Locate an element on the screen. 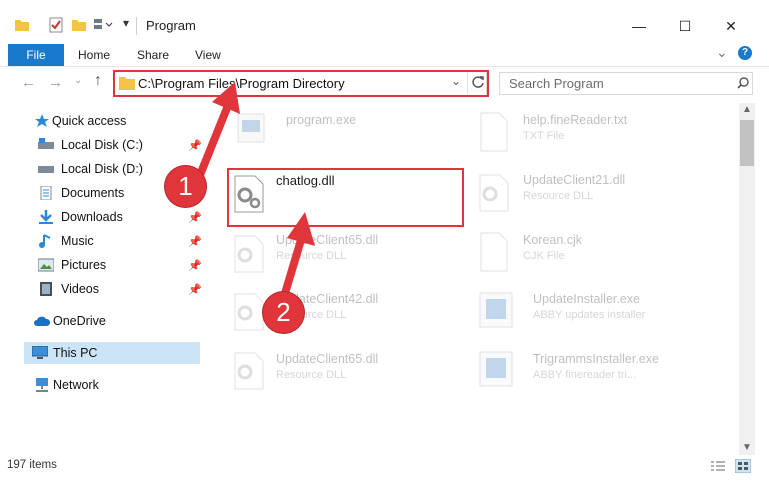 The height and width of the screenshot is (489, 769). tab-share: Share is located at coordinates (153, 55).